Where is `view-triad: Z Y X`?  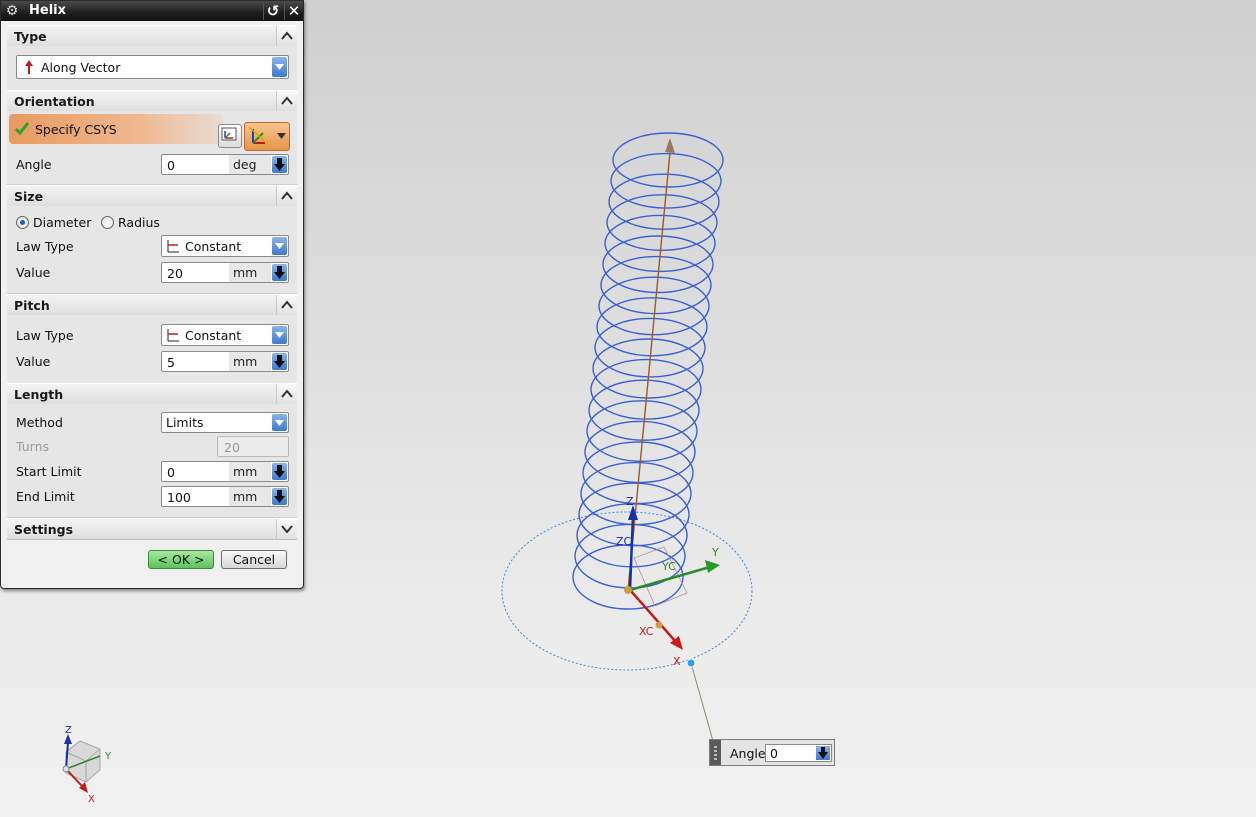 view-triad: Z Y X is located at coordinates (87, 765).